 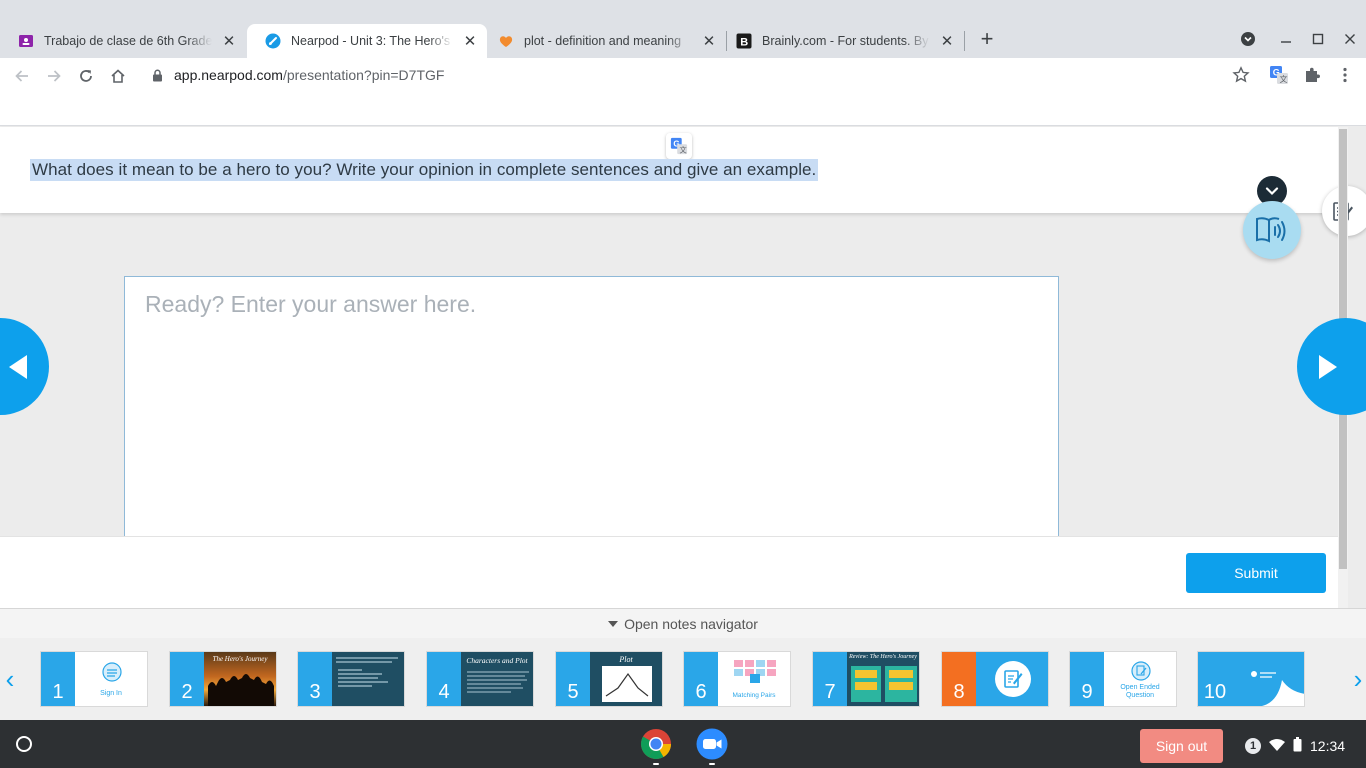 I want to click on close-window-icon, so click(x=1350, y=39).